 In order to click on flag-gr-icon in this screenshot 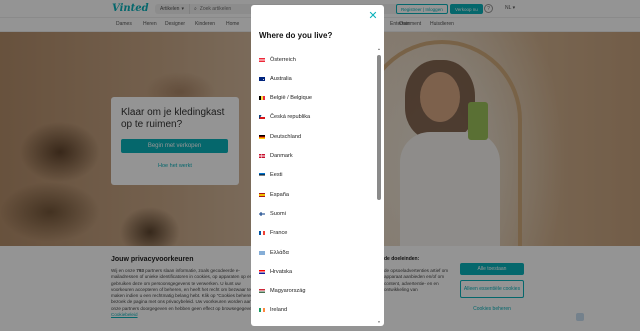, I will do `click(262, 252)`.